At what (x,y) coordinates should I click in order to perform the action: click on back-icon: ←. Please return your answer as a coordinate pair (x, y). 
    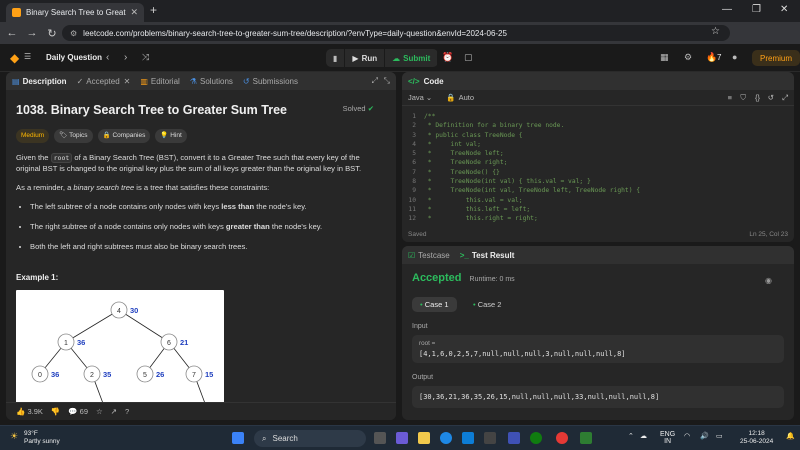
    Looking at the image, I should click on (12, 33).